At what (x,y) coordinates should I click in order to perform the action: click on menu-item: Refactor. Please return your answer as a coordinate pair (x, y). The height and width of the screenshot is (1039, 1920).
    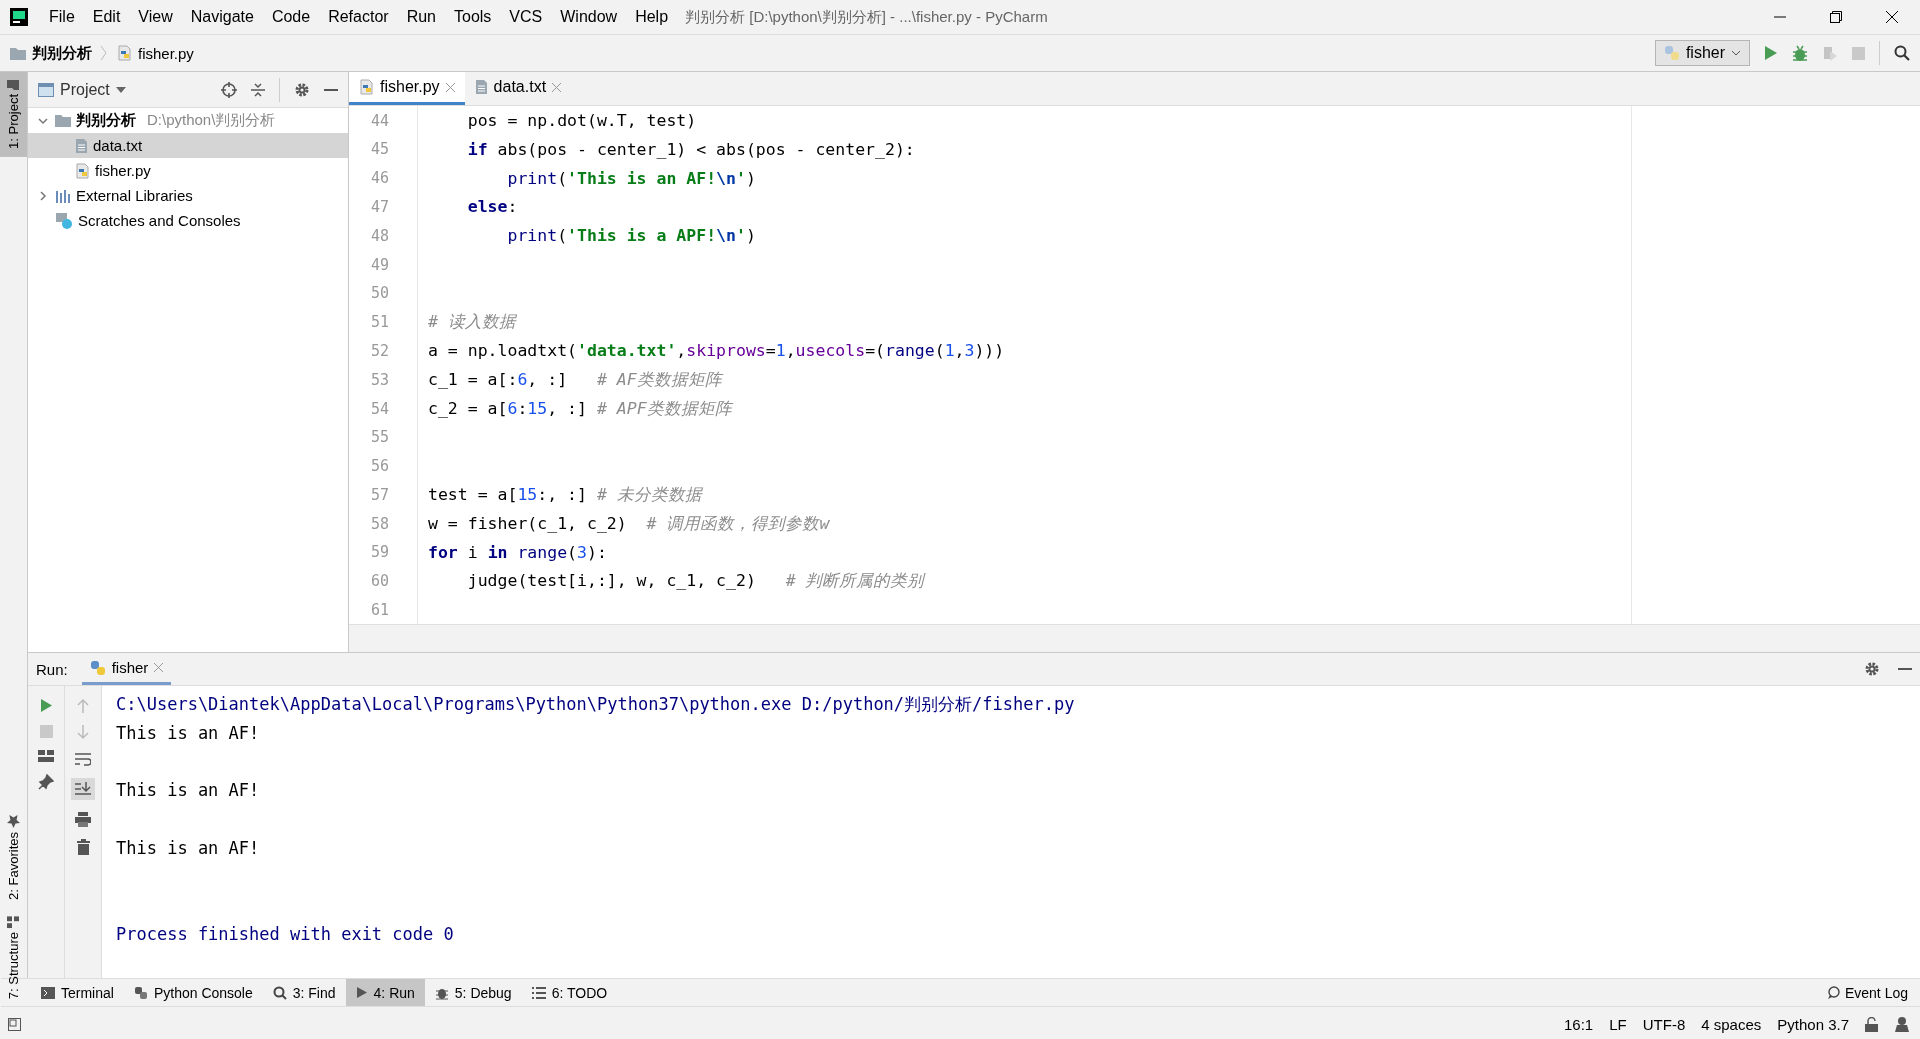
    Looking at the image, I should click on (358, 17).